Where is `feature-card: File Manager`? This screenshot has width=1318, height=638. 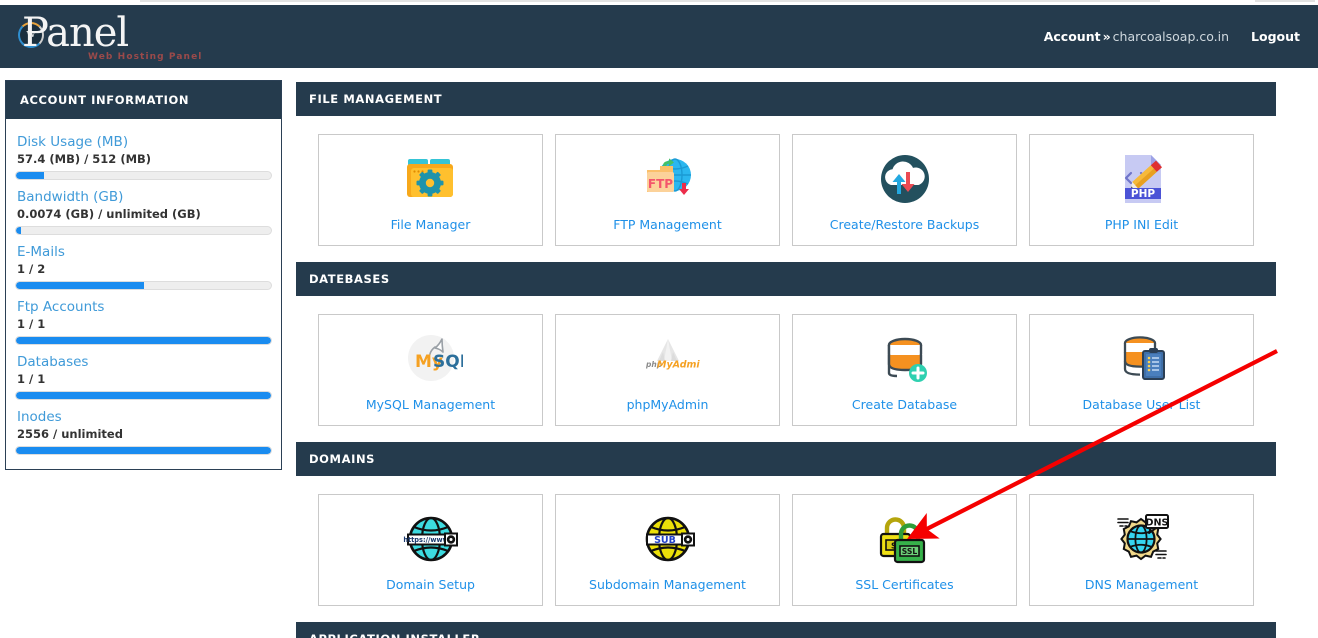
feature-card: File Manager is located at coordinates (430, 190).